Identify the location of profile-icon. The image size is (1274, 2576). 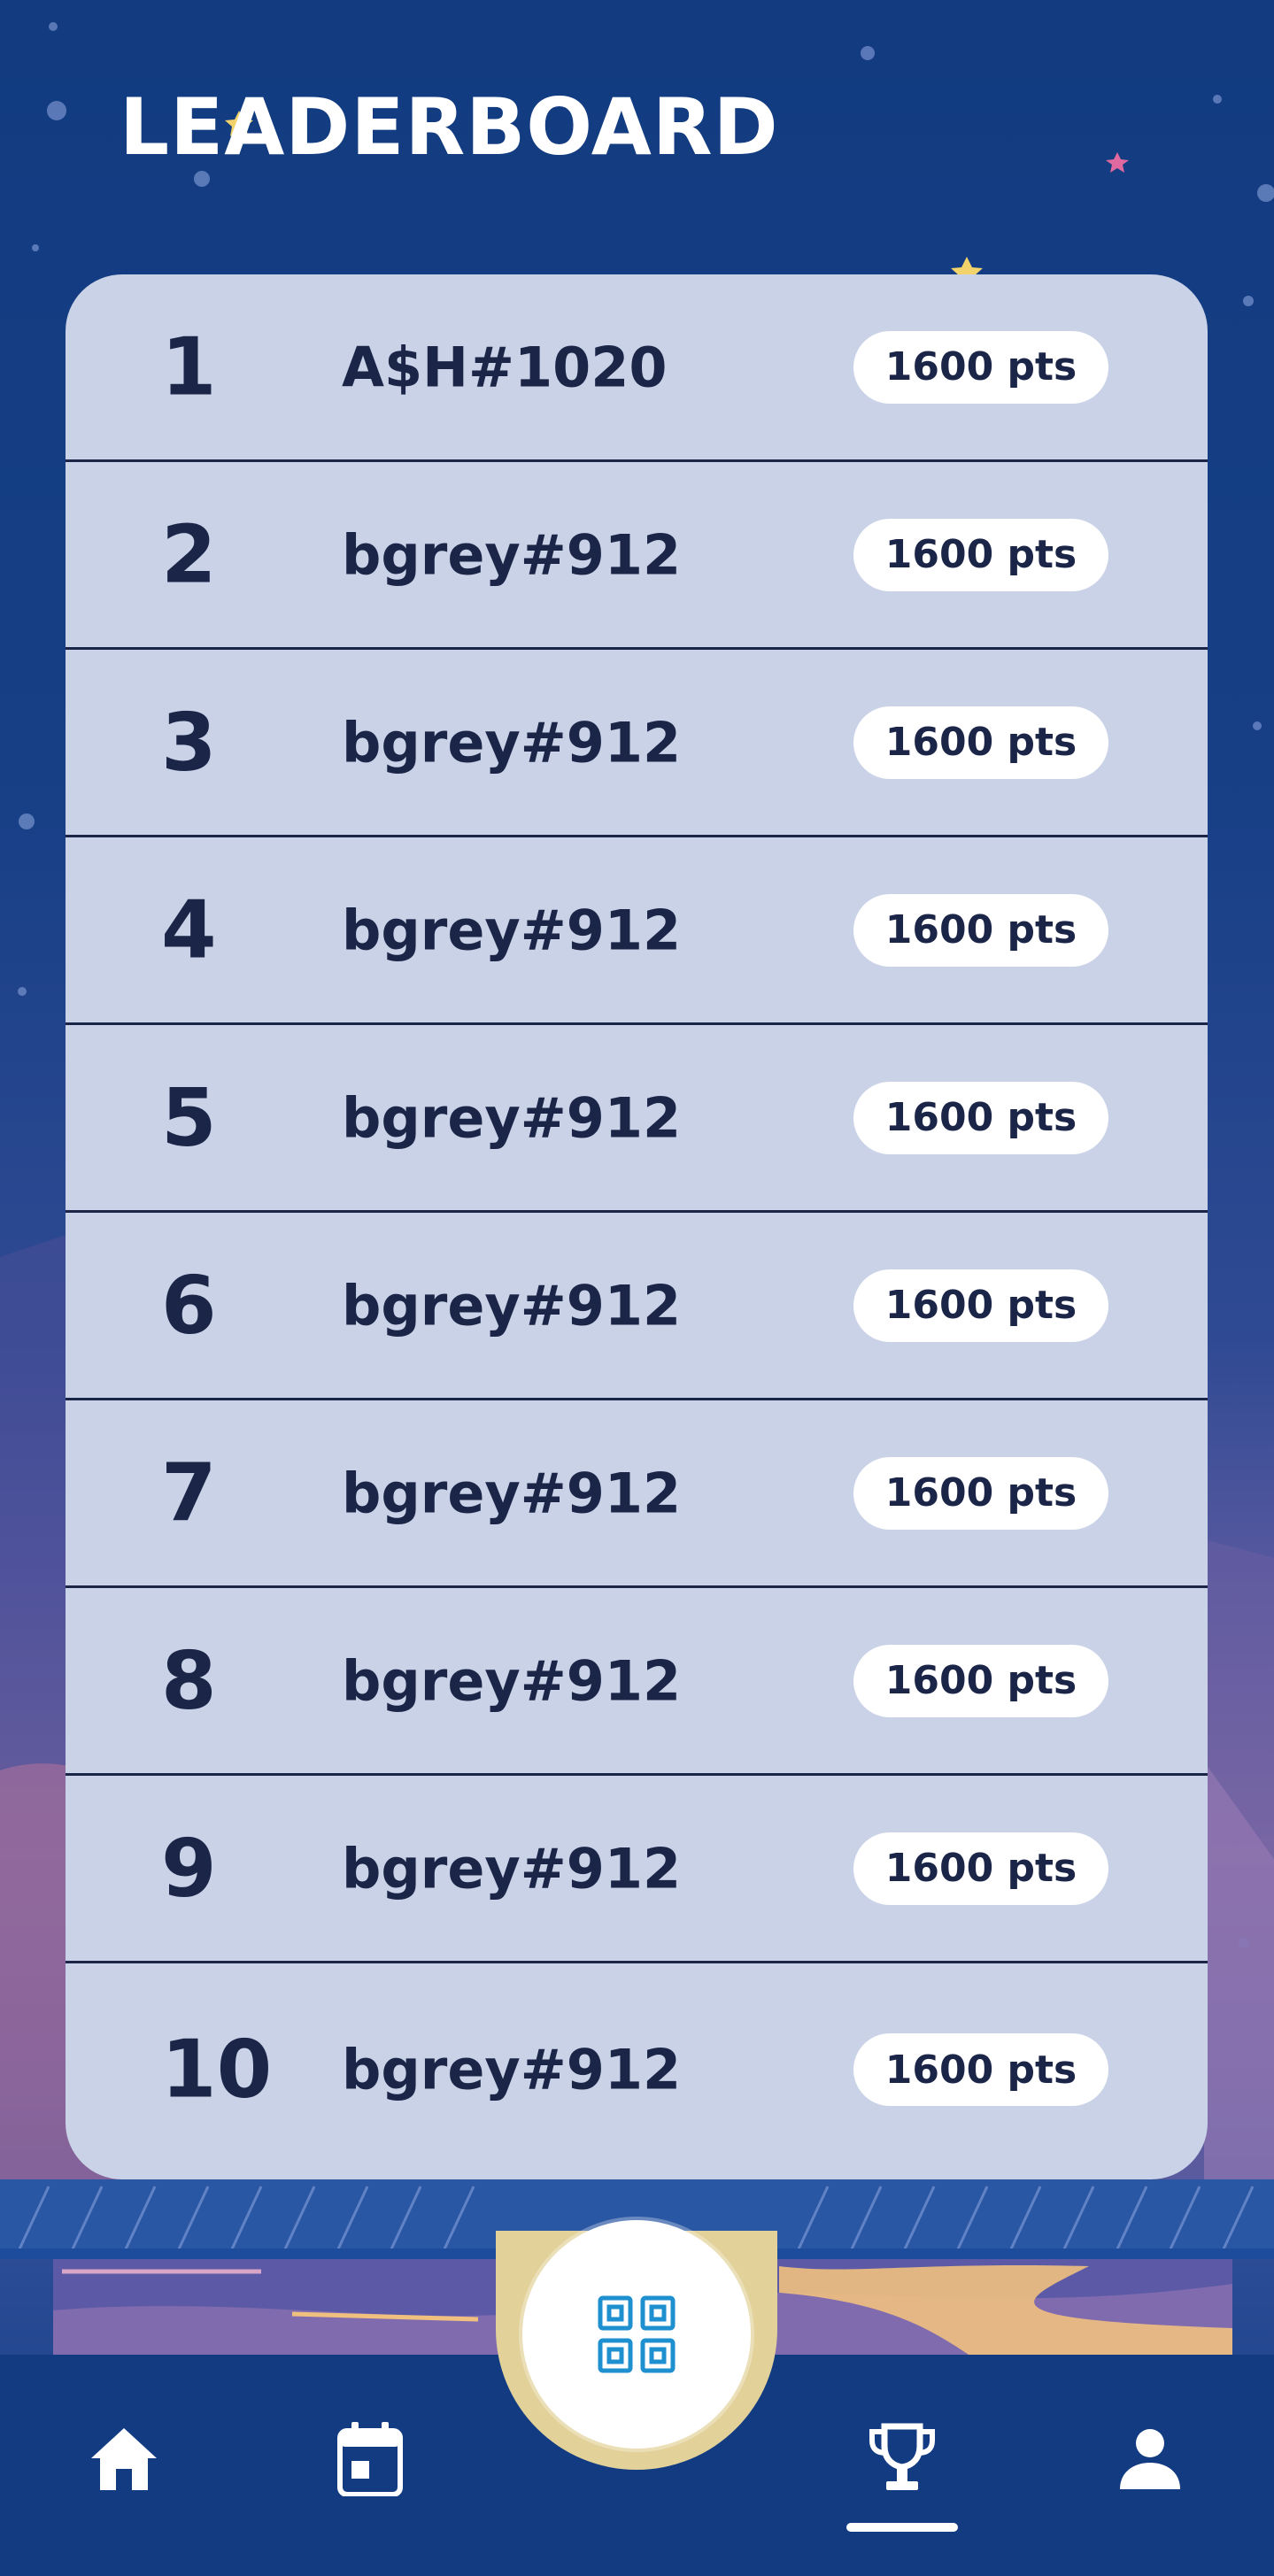
(1150, 2459).